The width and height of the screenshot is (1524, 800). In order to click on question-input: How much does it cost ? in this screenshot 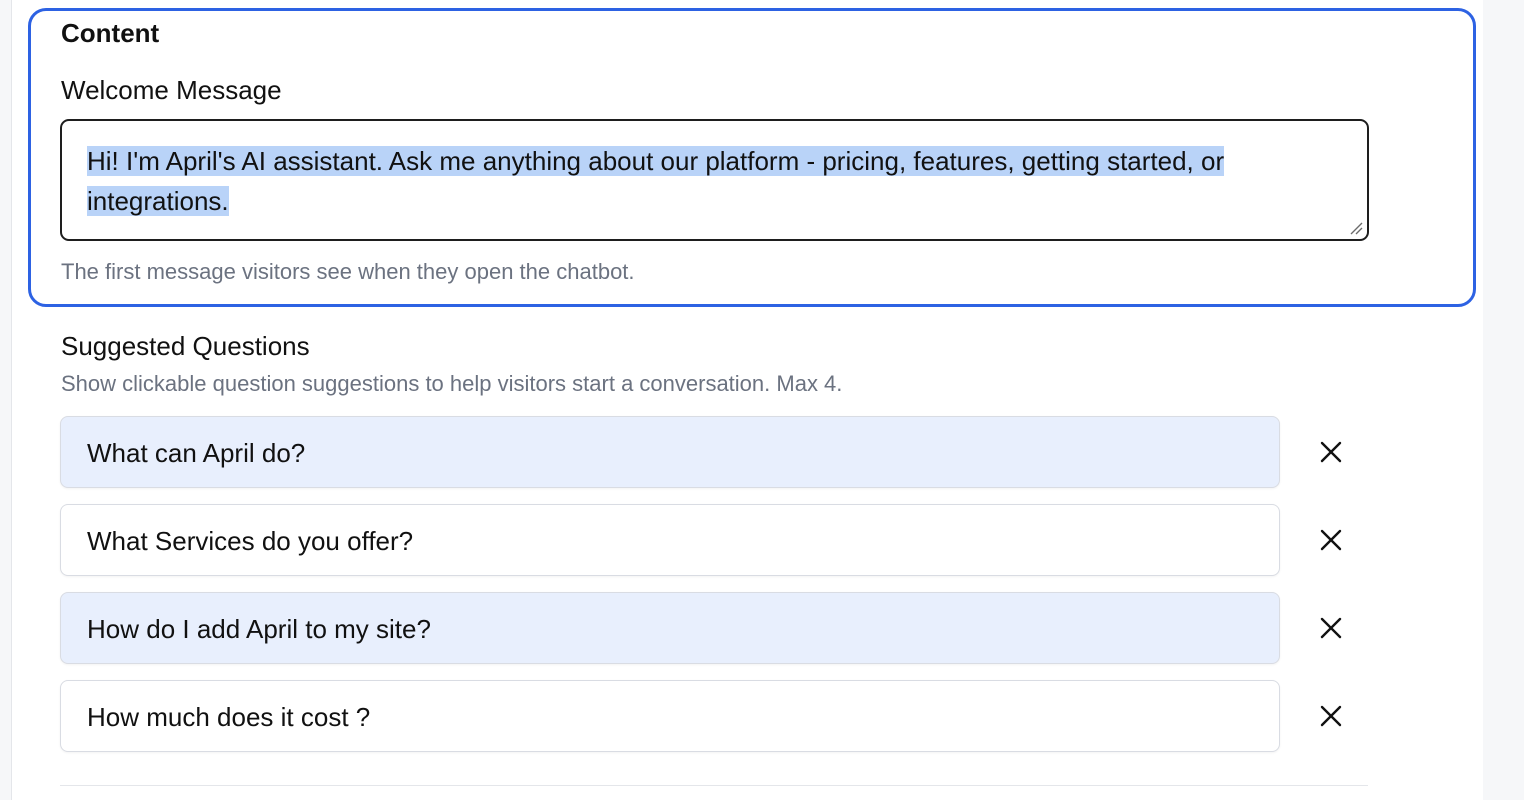, I will do `click(670, 716)`.